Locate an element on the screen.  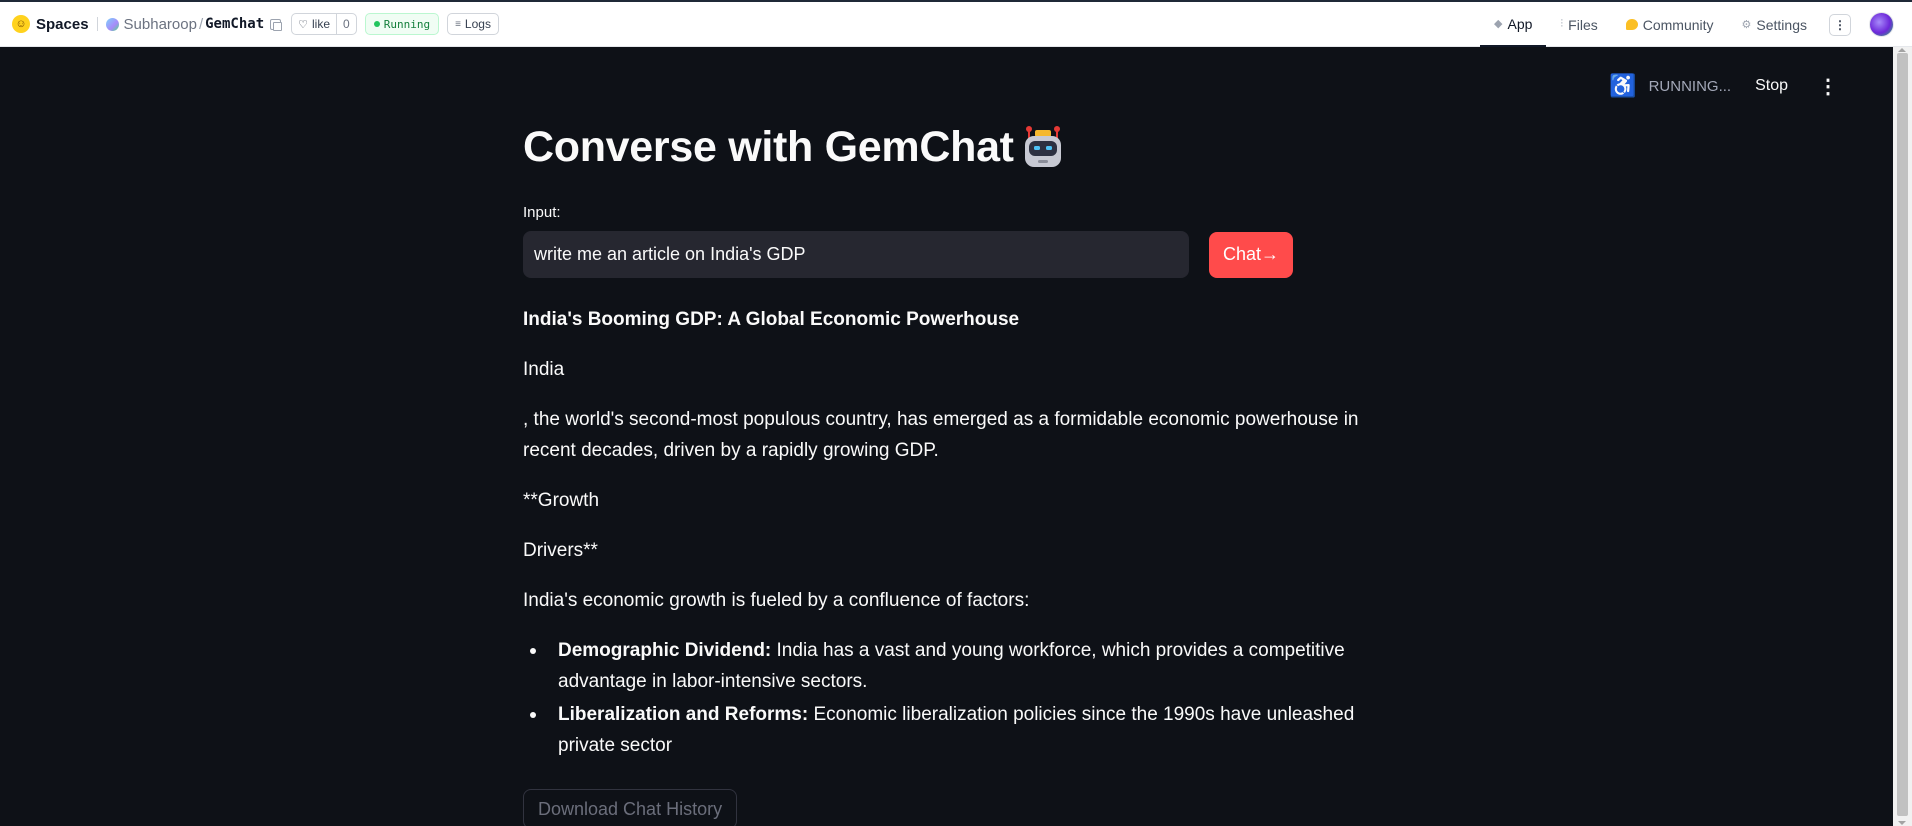
like-label: like is located at coordinates (321, 24).